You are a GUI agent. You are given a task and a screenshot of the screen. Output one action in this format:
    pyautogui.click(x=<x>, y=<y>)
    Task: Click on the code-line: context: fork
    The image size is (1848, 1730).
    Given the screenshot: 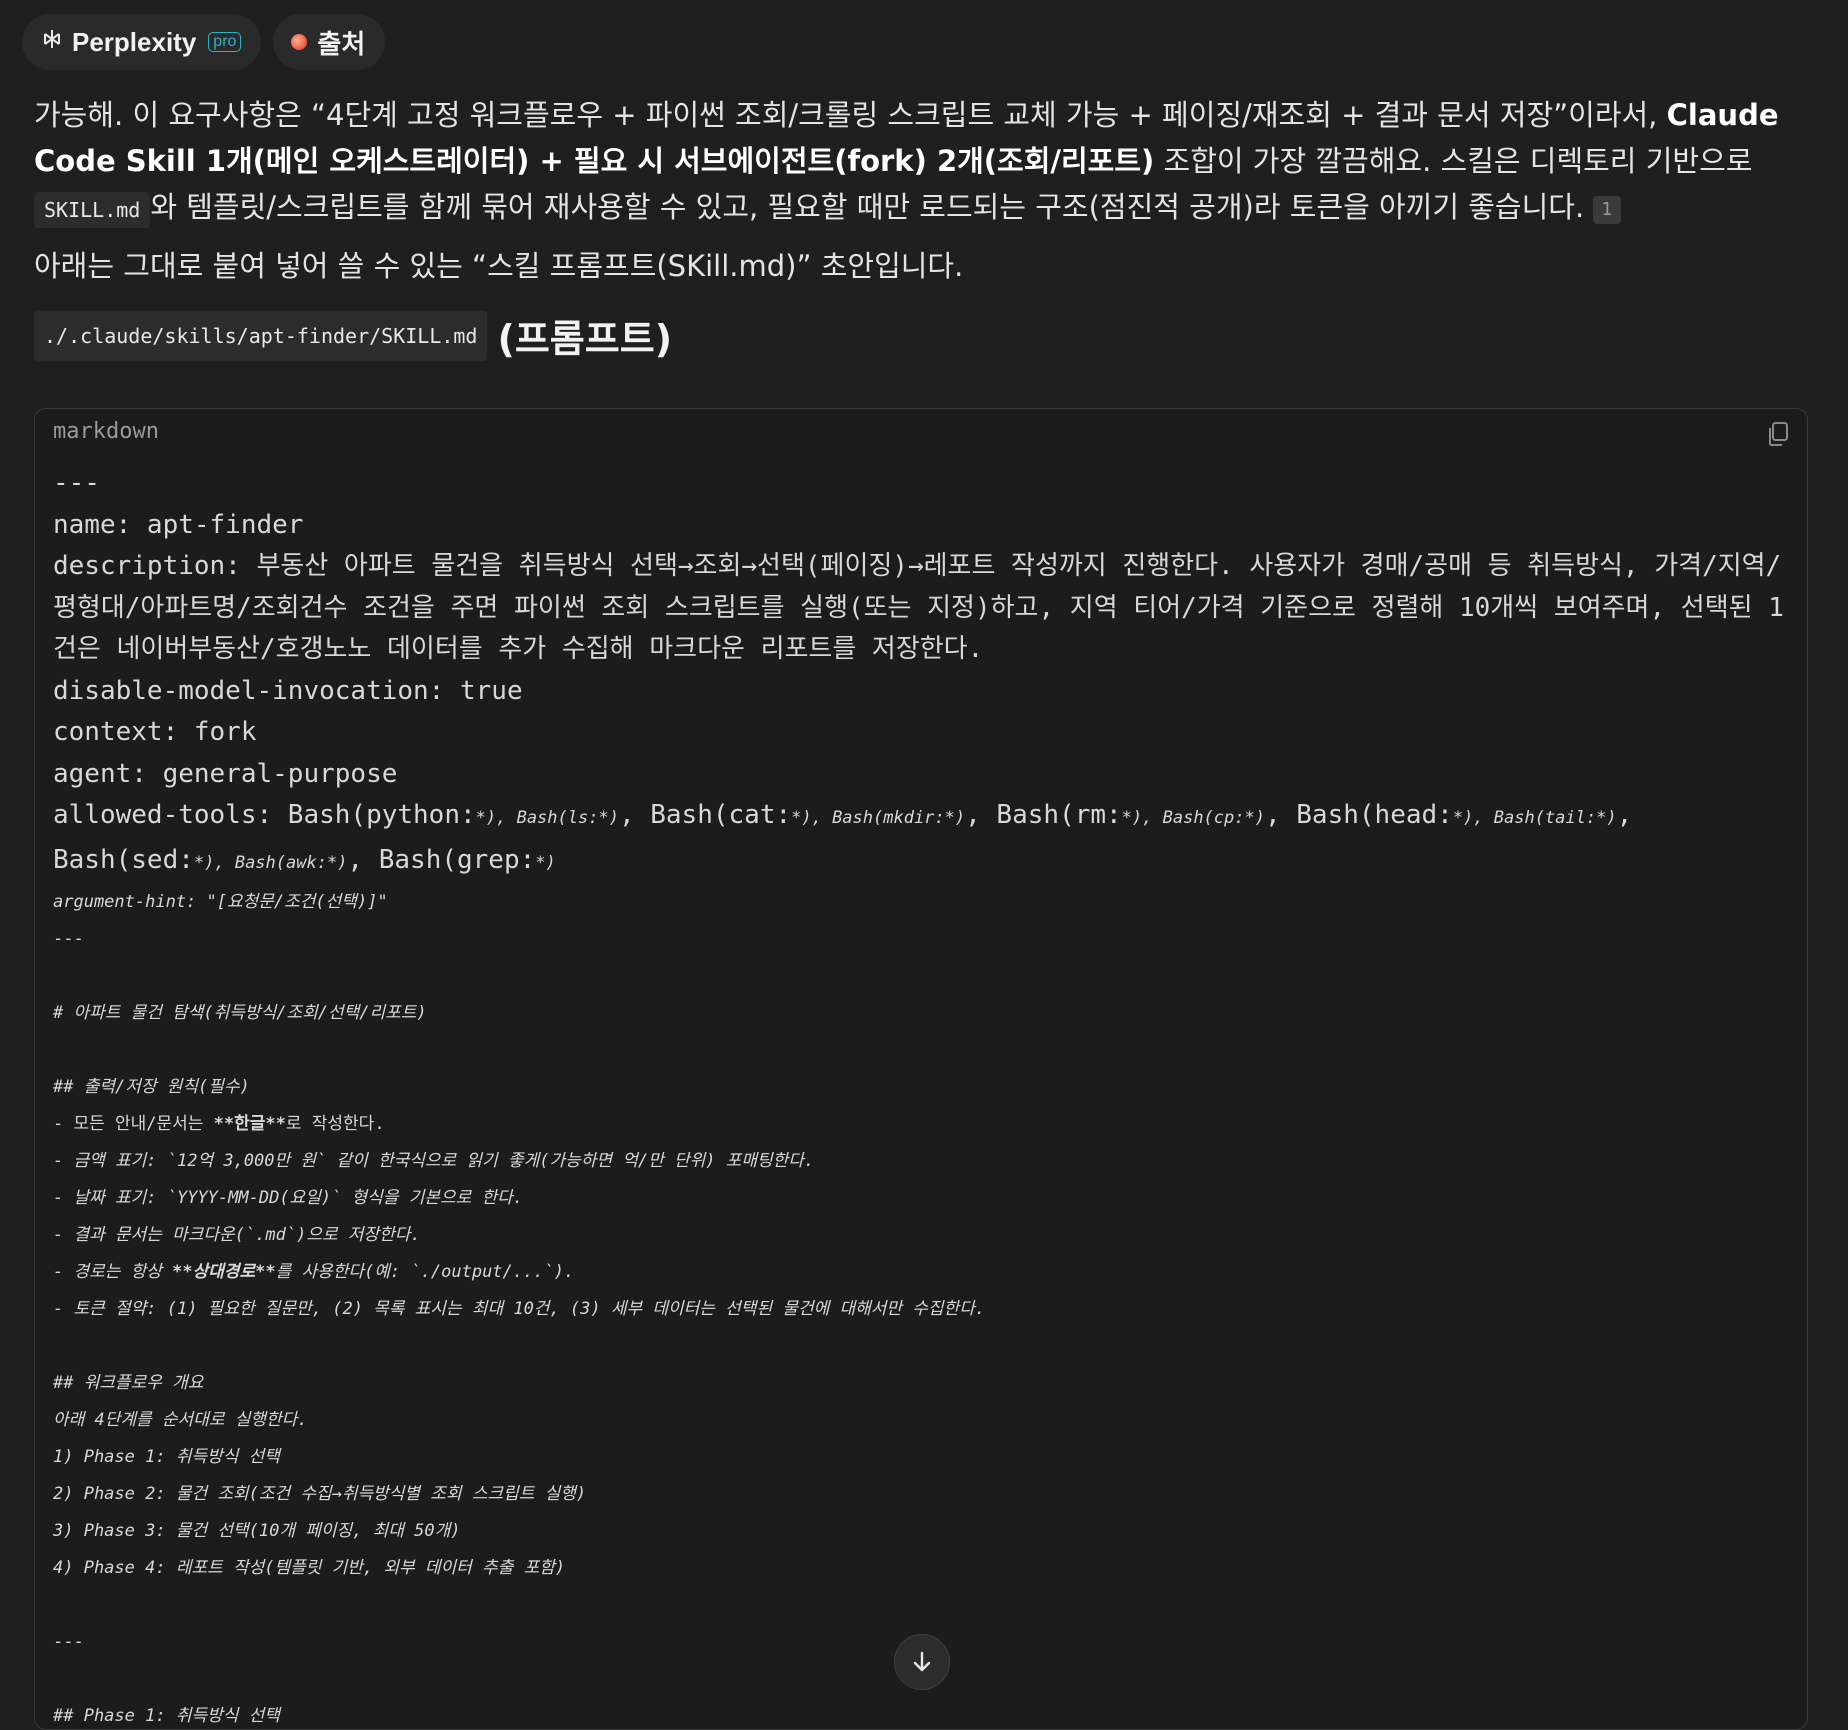 What is the action you would take?
    pyautogui.click(x=155, y=732)
    